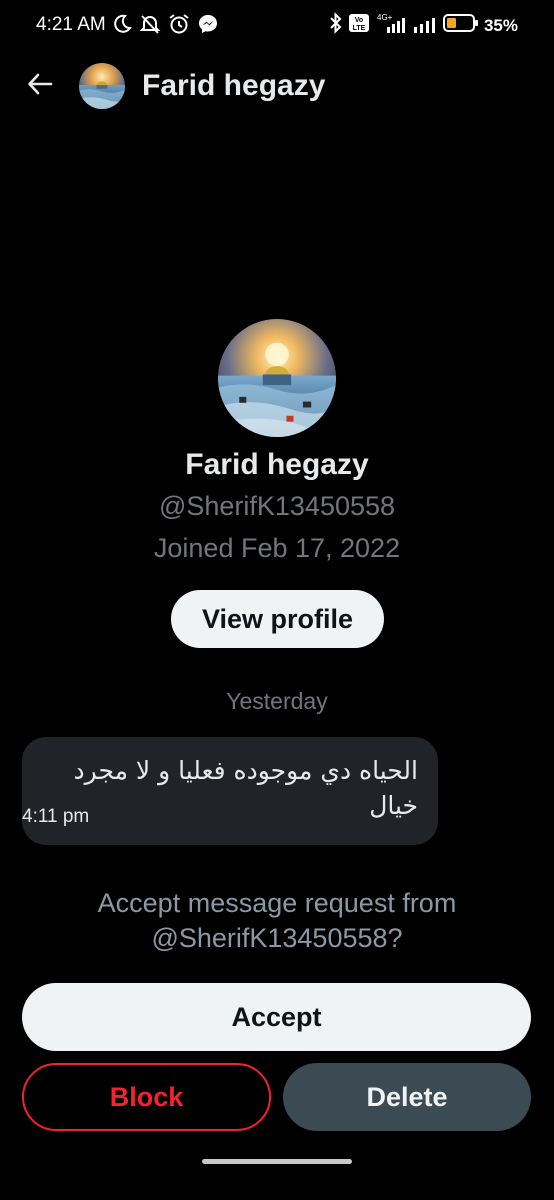 The height and width of the screenshot is (1200, 554). Describe the element at coordinates (359, 20) in the screenshot. I see `svg-text: Vo` at that location.